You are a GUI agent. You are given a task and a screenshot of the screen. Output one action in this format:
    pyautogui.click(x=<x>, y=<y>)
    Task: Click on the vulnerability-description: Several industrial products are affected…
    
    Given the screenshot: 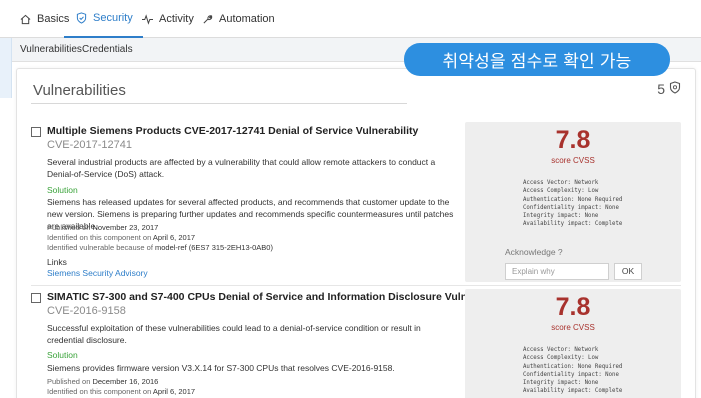 What is the action you would take?
    pyautogui.click(x=241, y=168)
    